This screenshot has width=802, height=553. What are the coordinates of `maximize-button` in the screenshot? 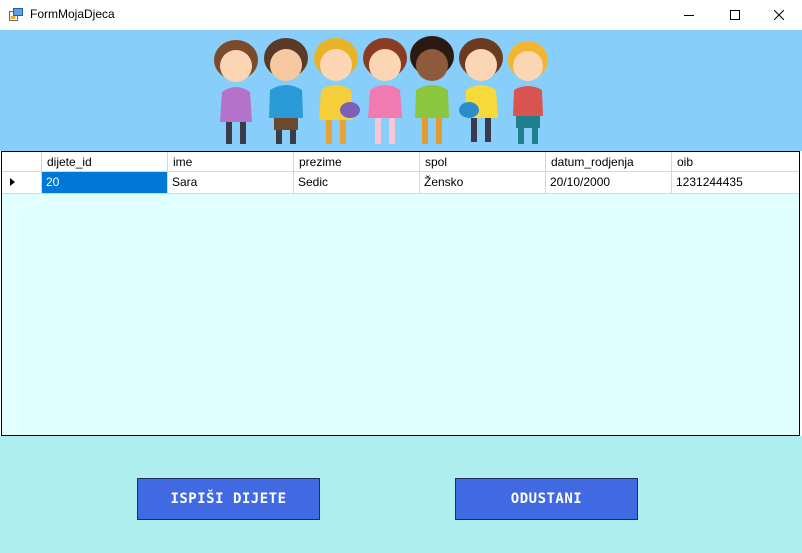 It's located at (735, 15).